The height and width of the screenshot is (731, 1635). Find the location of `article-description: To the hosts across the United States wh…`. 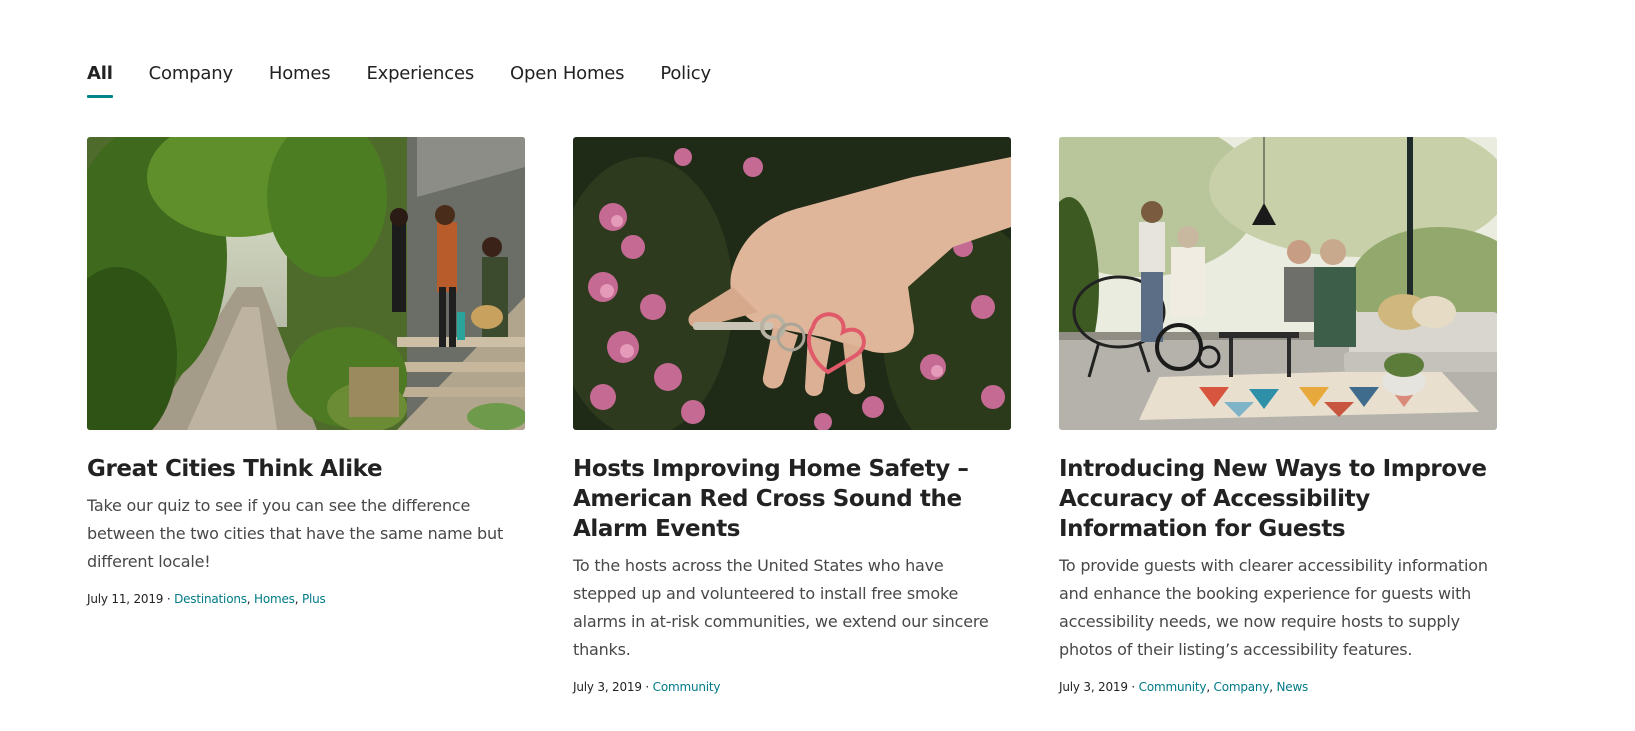

article-description: To the hosts across the United States wh… is located at coordinates (781, 607).